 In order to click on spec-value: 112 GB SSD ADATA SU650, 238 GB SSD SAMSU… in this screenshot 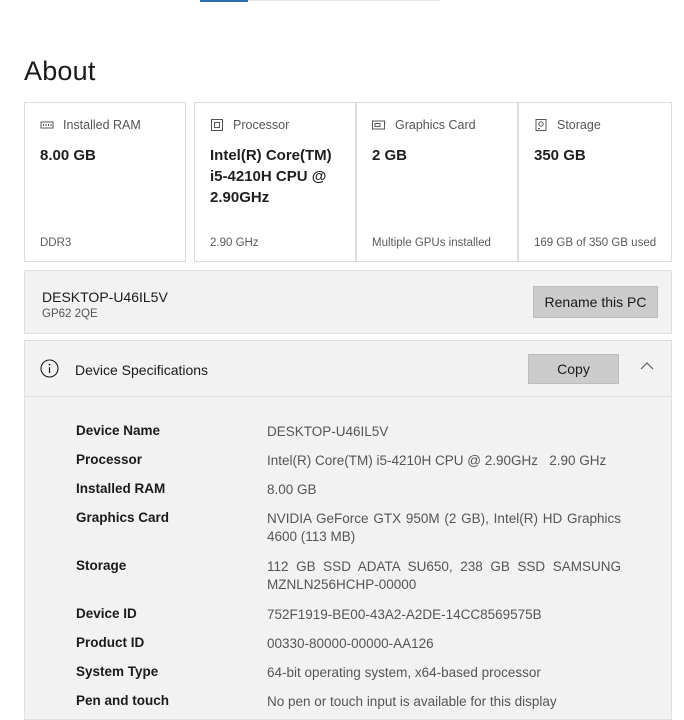, I will do `click(444, 575)`.